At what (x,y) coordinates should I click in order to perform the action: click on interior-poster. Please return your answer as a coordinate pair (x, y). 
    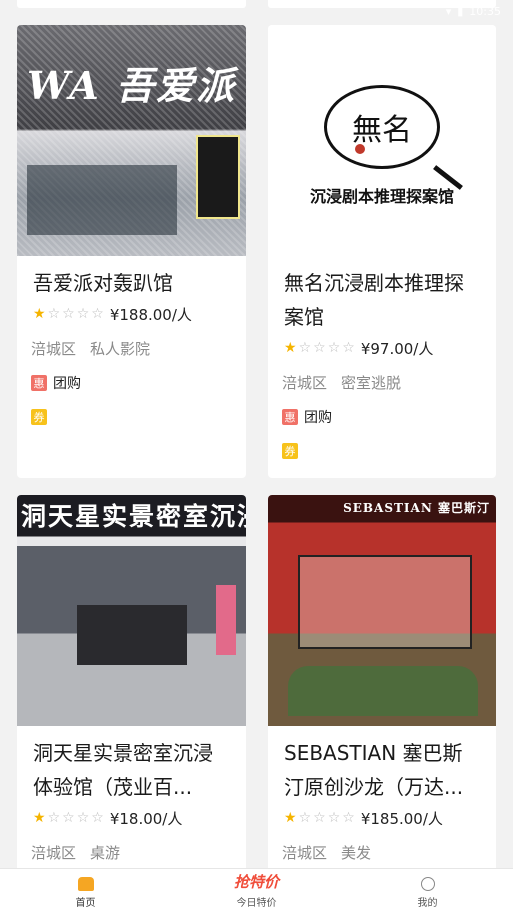
    Looking at the image, I should click on (226, 620).